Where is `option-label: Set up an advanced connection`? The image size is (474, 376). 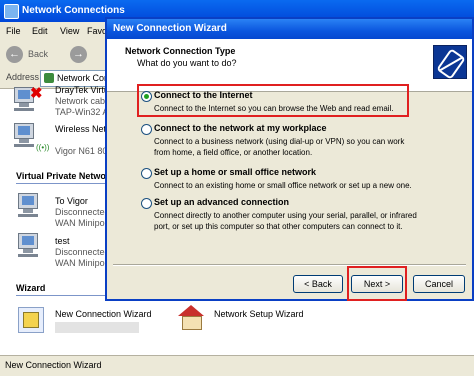
option-label: Set up an advanced connection is located at coordinates (222, 202).